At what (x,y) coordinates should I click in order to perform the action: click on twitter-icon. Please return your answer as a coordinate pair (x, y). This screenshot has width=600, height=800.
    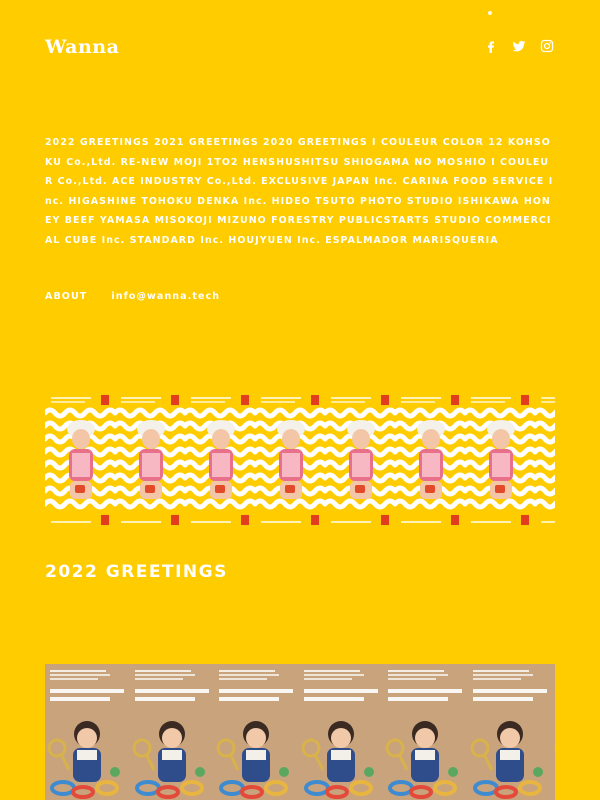
    Looking at the image, I should click on (519, 46).